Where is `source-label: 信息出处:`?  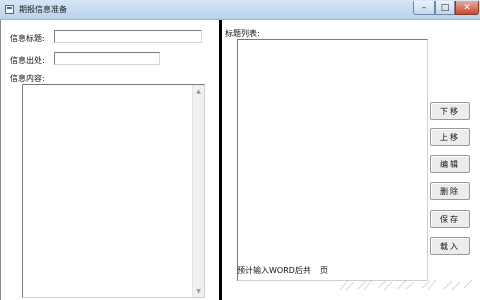 source-label: 信息出处: is located at coordinates (27, 60).